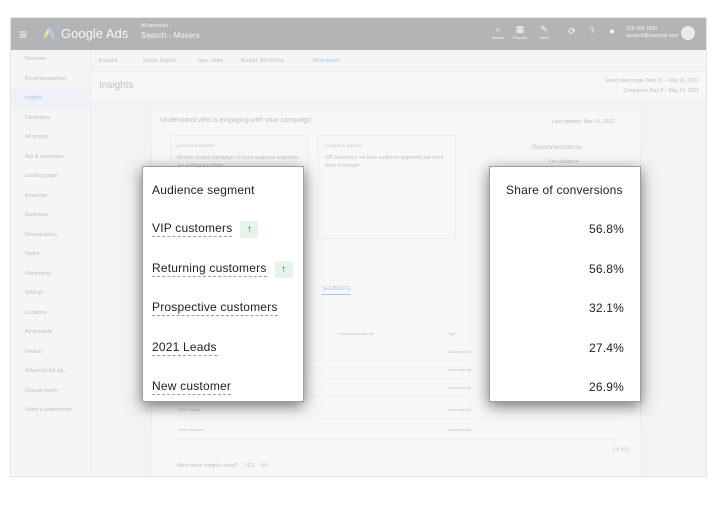 The height and width of the screenshot is (508, 720). What do you see at coordinates (452, 333) in the screenshot?
I see `column-header-type: Type` at bounding box center [452, 333].